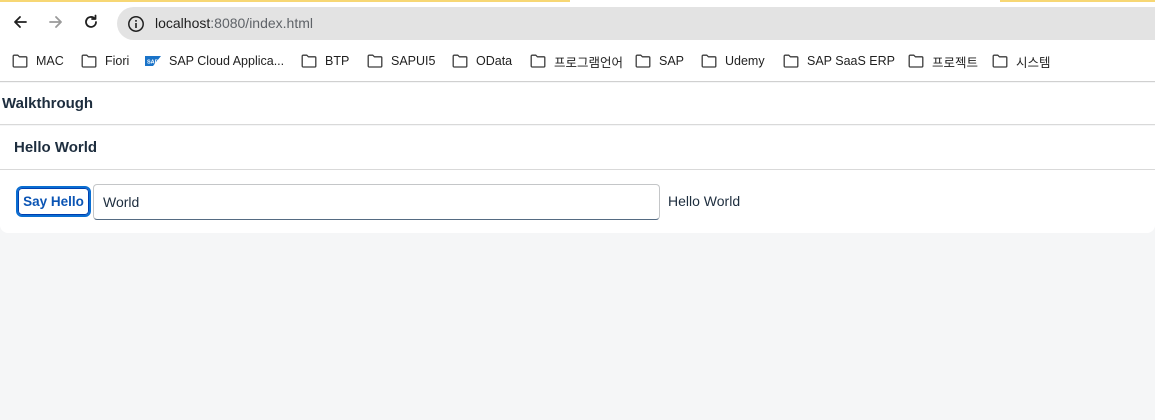  I want to click on bookmark-label: BTP, so click(337, 61).